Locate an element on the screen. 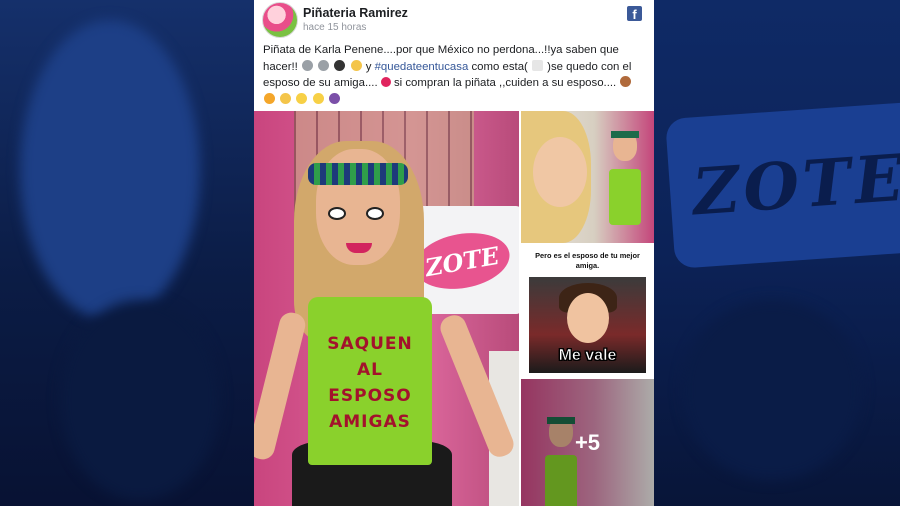 Image resolution: width=900 pixels, height=506 pixels. sunglasses-emoji-icon is located at coordinates (340, 65).